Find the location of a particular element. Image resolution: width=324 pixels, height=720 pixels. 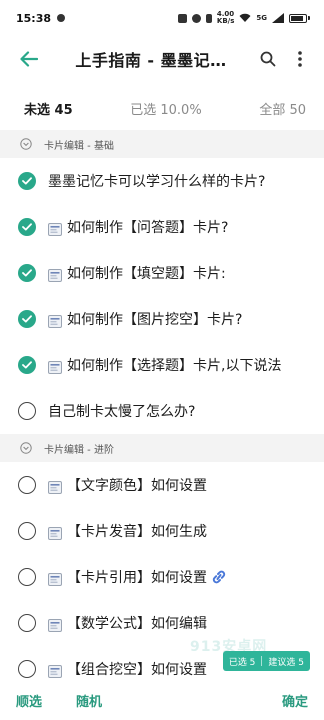

clock: 15:38 is located at coordinates (34, 18).